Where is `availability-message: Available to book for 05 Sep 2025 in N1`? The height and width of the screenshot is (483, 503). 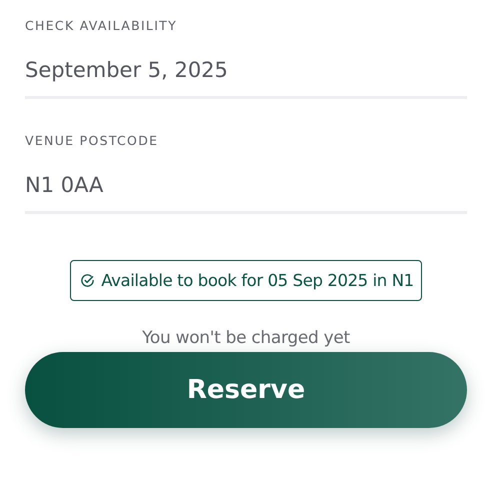 availability-message: Available to book for 05 Sep 2025 in N1 is located at coordinates (257, 280).